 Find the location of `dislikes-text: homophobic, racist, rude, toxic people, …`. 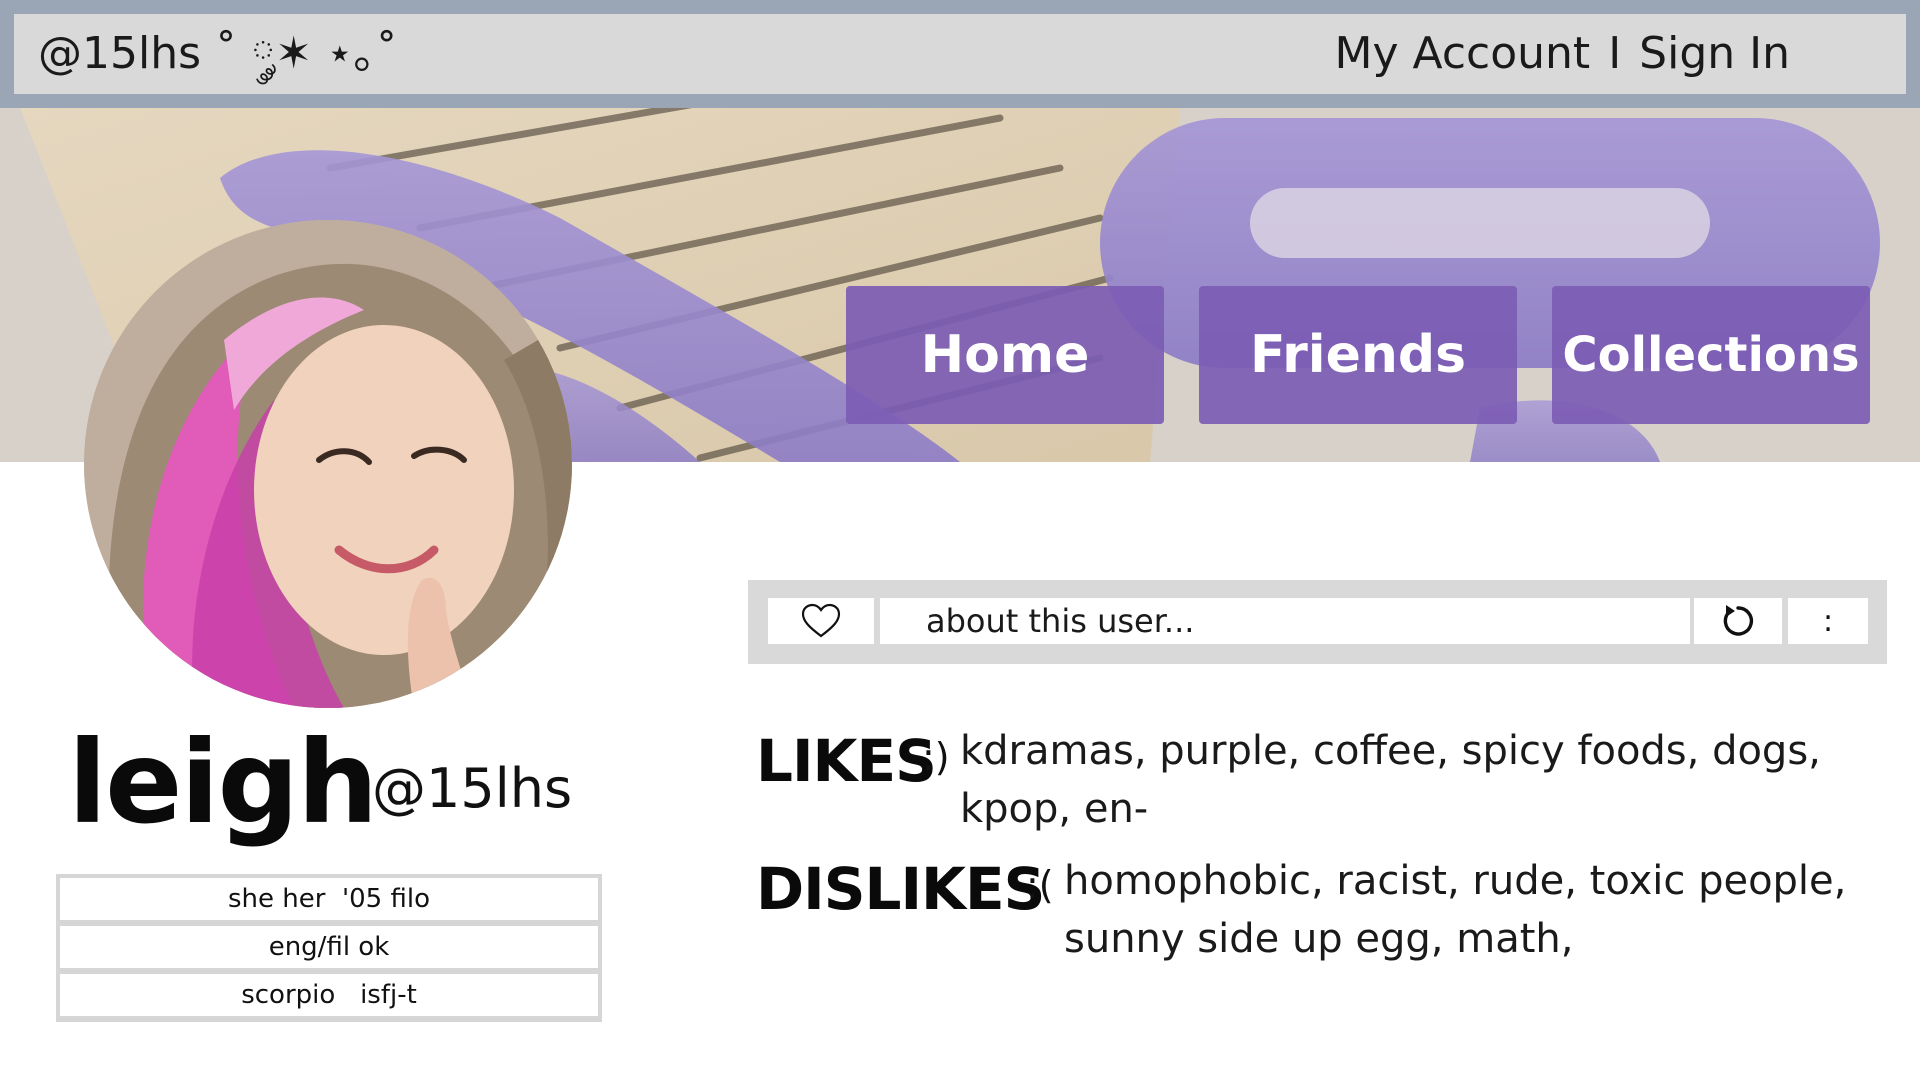

dislikes-text: homophobic, racist, rude, toxic people, … is located at coordinates (1455, 910).